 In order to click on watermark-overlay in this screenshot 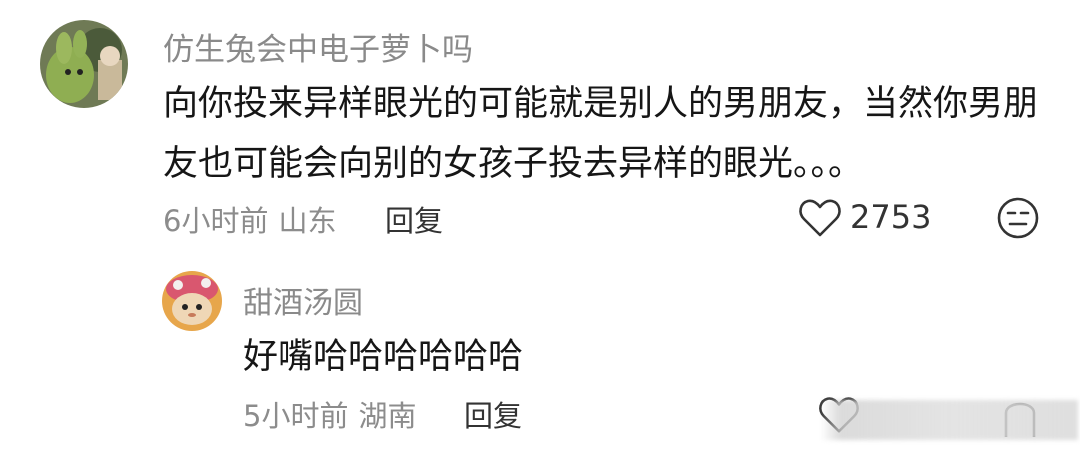, I will do `click(949, 420)`.